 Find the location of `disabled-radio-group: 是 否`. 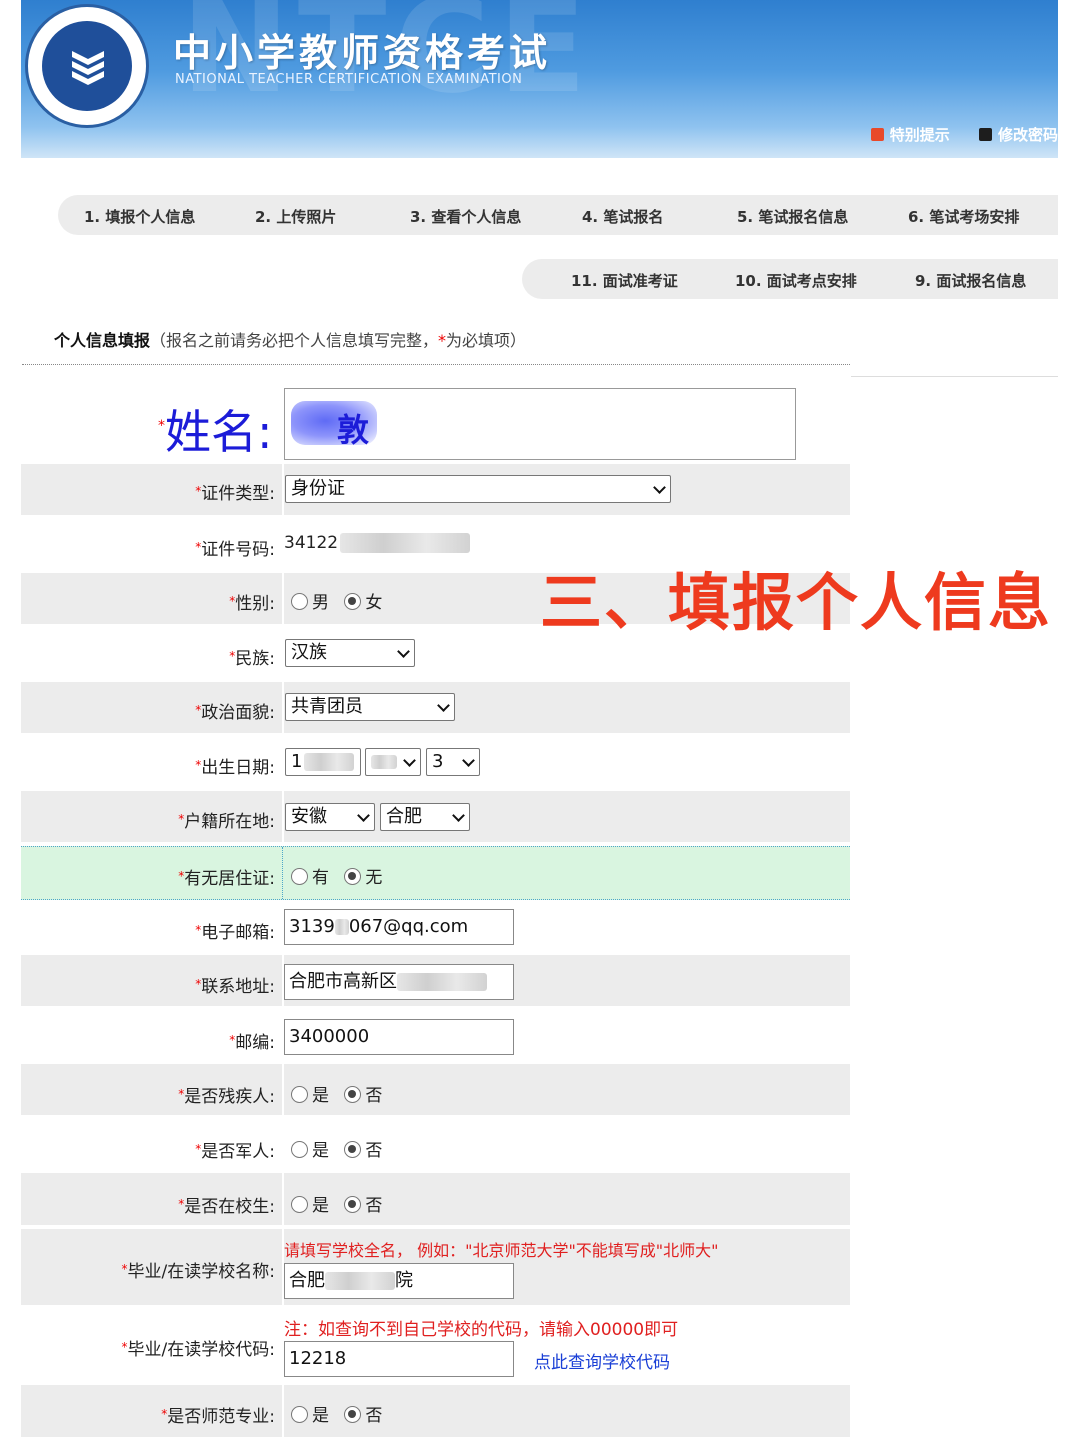

disabled-radio-group: 是 否 is located at coordinates (341, 1093).